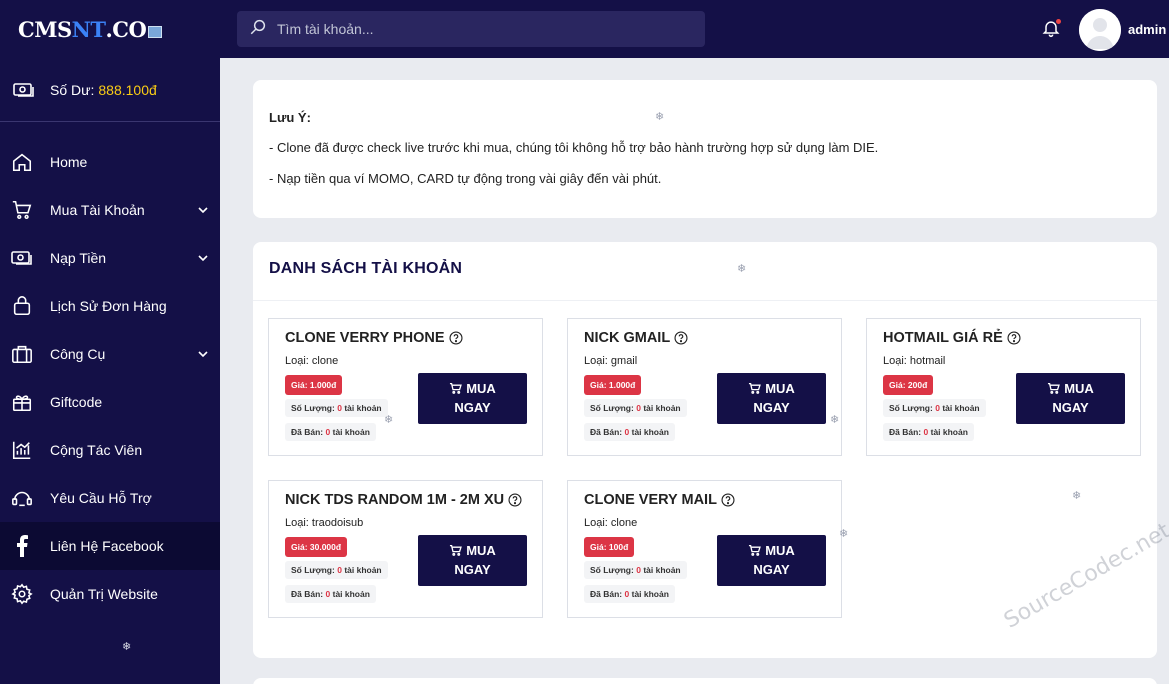 Image resolution: width=1169 pixels, height=684 pixels. I want to click on sidebar-item-label: Liên Hệ Facebook, so click(107, 546).